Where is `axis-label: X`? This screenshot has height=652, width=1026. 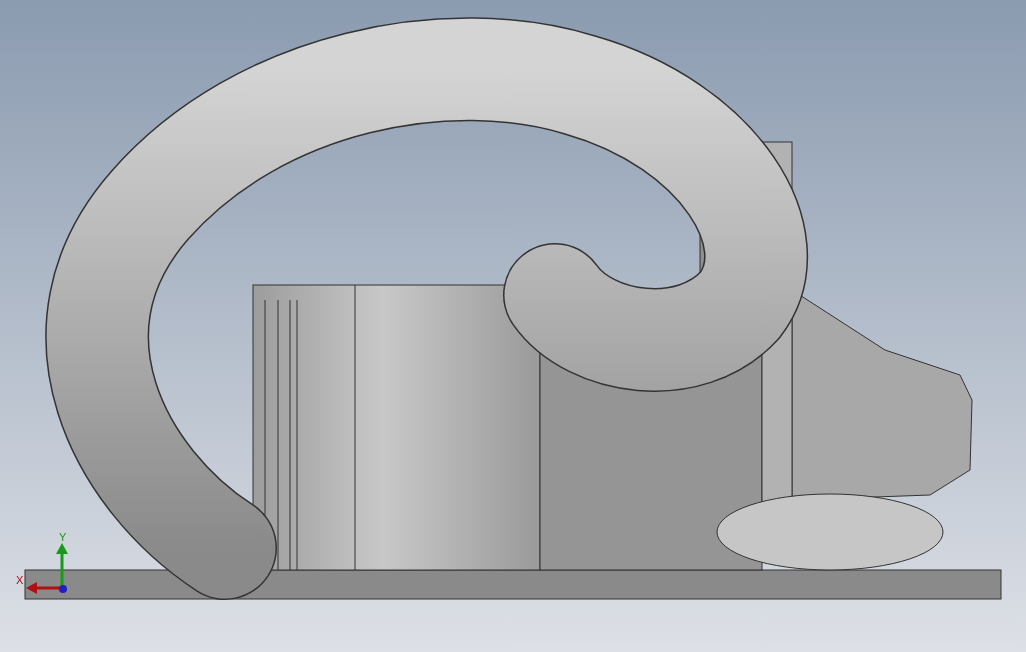 axis-label: X is located at coordinates (20, 580).